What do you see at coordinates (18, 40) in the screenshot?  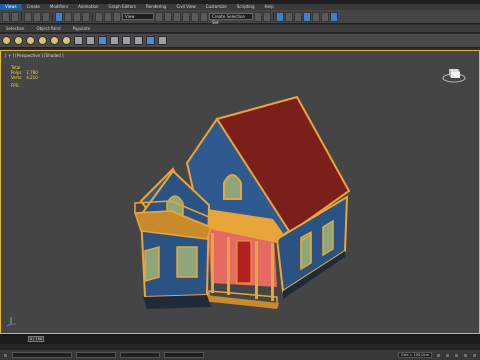 I see `display-shapes-icon` at bounding box center [18, 40].